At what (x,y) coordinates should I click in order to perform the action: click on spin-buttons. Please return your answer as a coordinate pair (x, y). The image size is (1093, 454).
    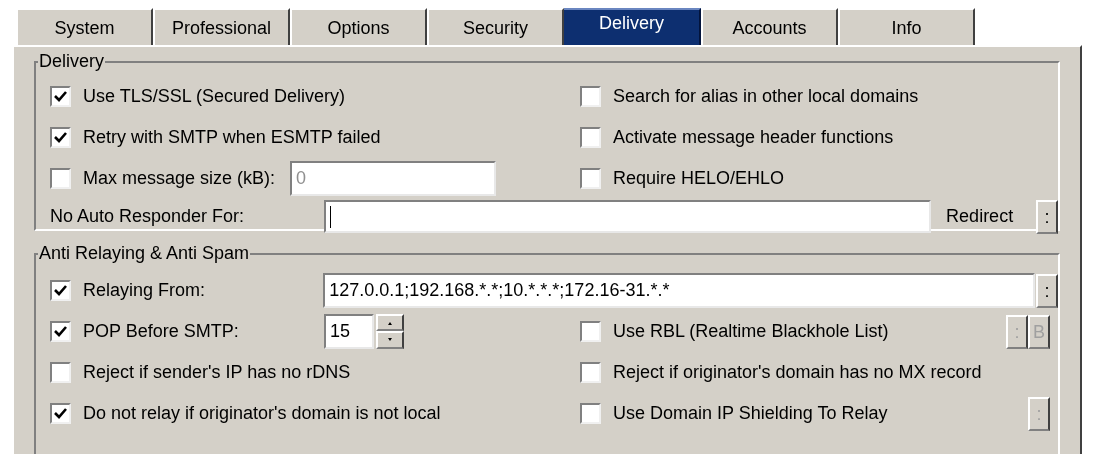
    Looking at the image, I should click on (390, 331).